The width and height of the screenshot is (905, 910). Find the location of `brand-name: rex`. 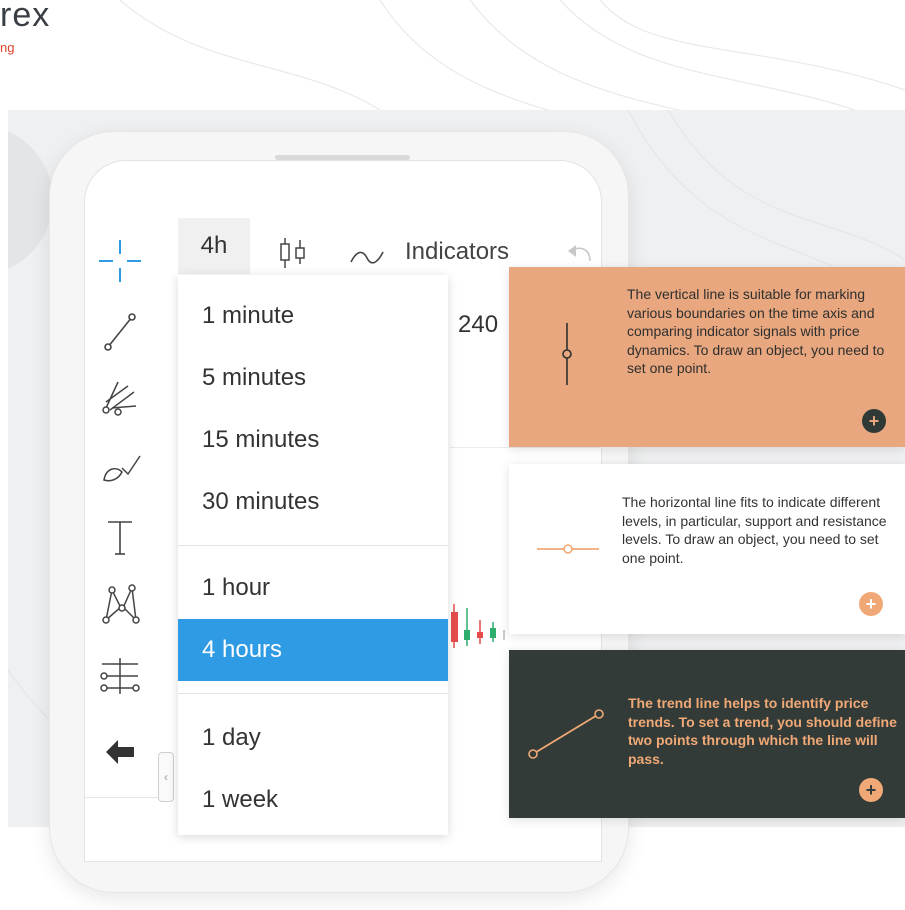

brand-name: rex is located at coordinates (25, 17).